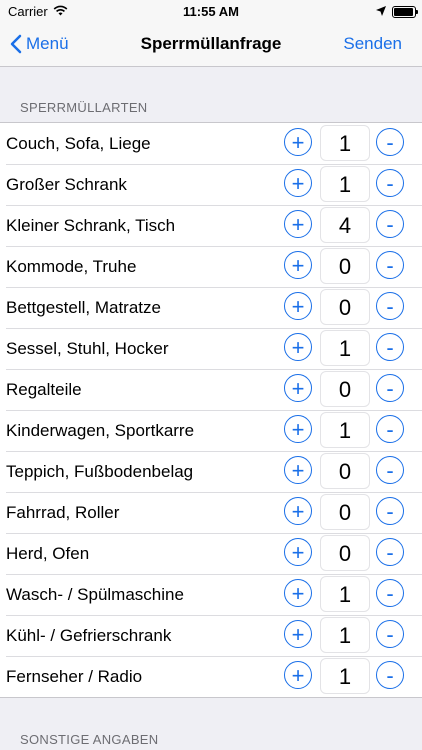 Image resolution: width=422 pixels, height=750 pixels. What do you see at coordinates (211, 143) in the screenshot?
I see `list-item: Couch, Sofa, Liege +1-` at bounding box center [211, 143].